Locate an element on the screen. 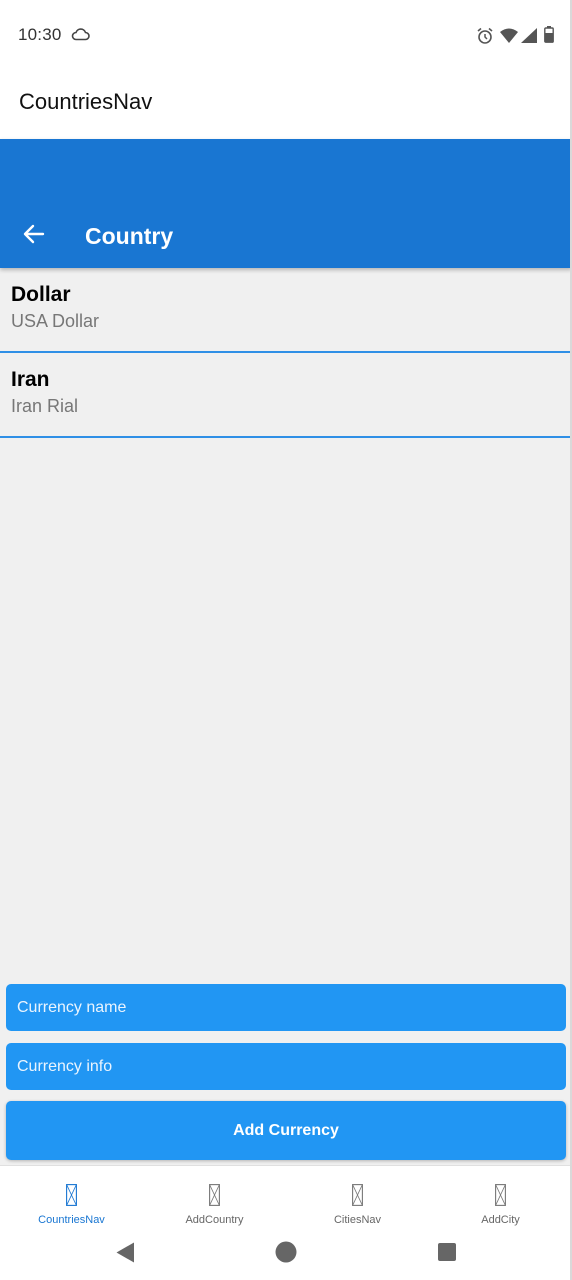 This screenshot has height=1280, width=572. battery-icon is located at coordinates (549, 37).